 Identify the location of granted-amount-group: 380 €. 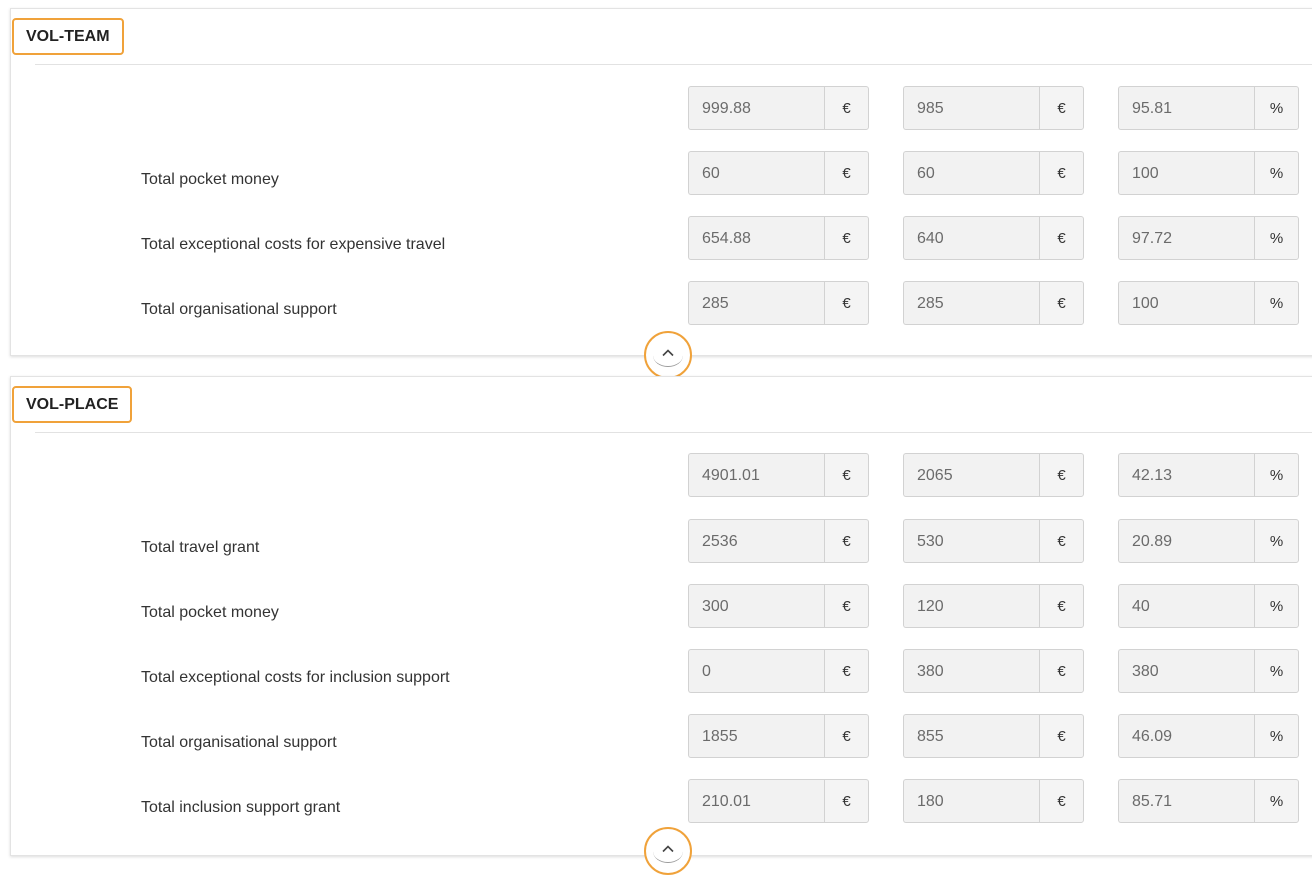
(993, 671).